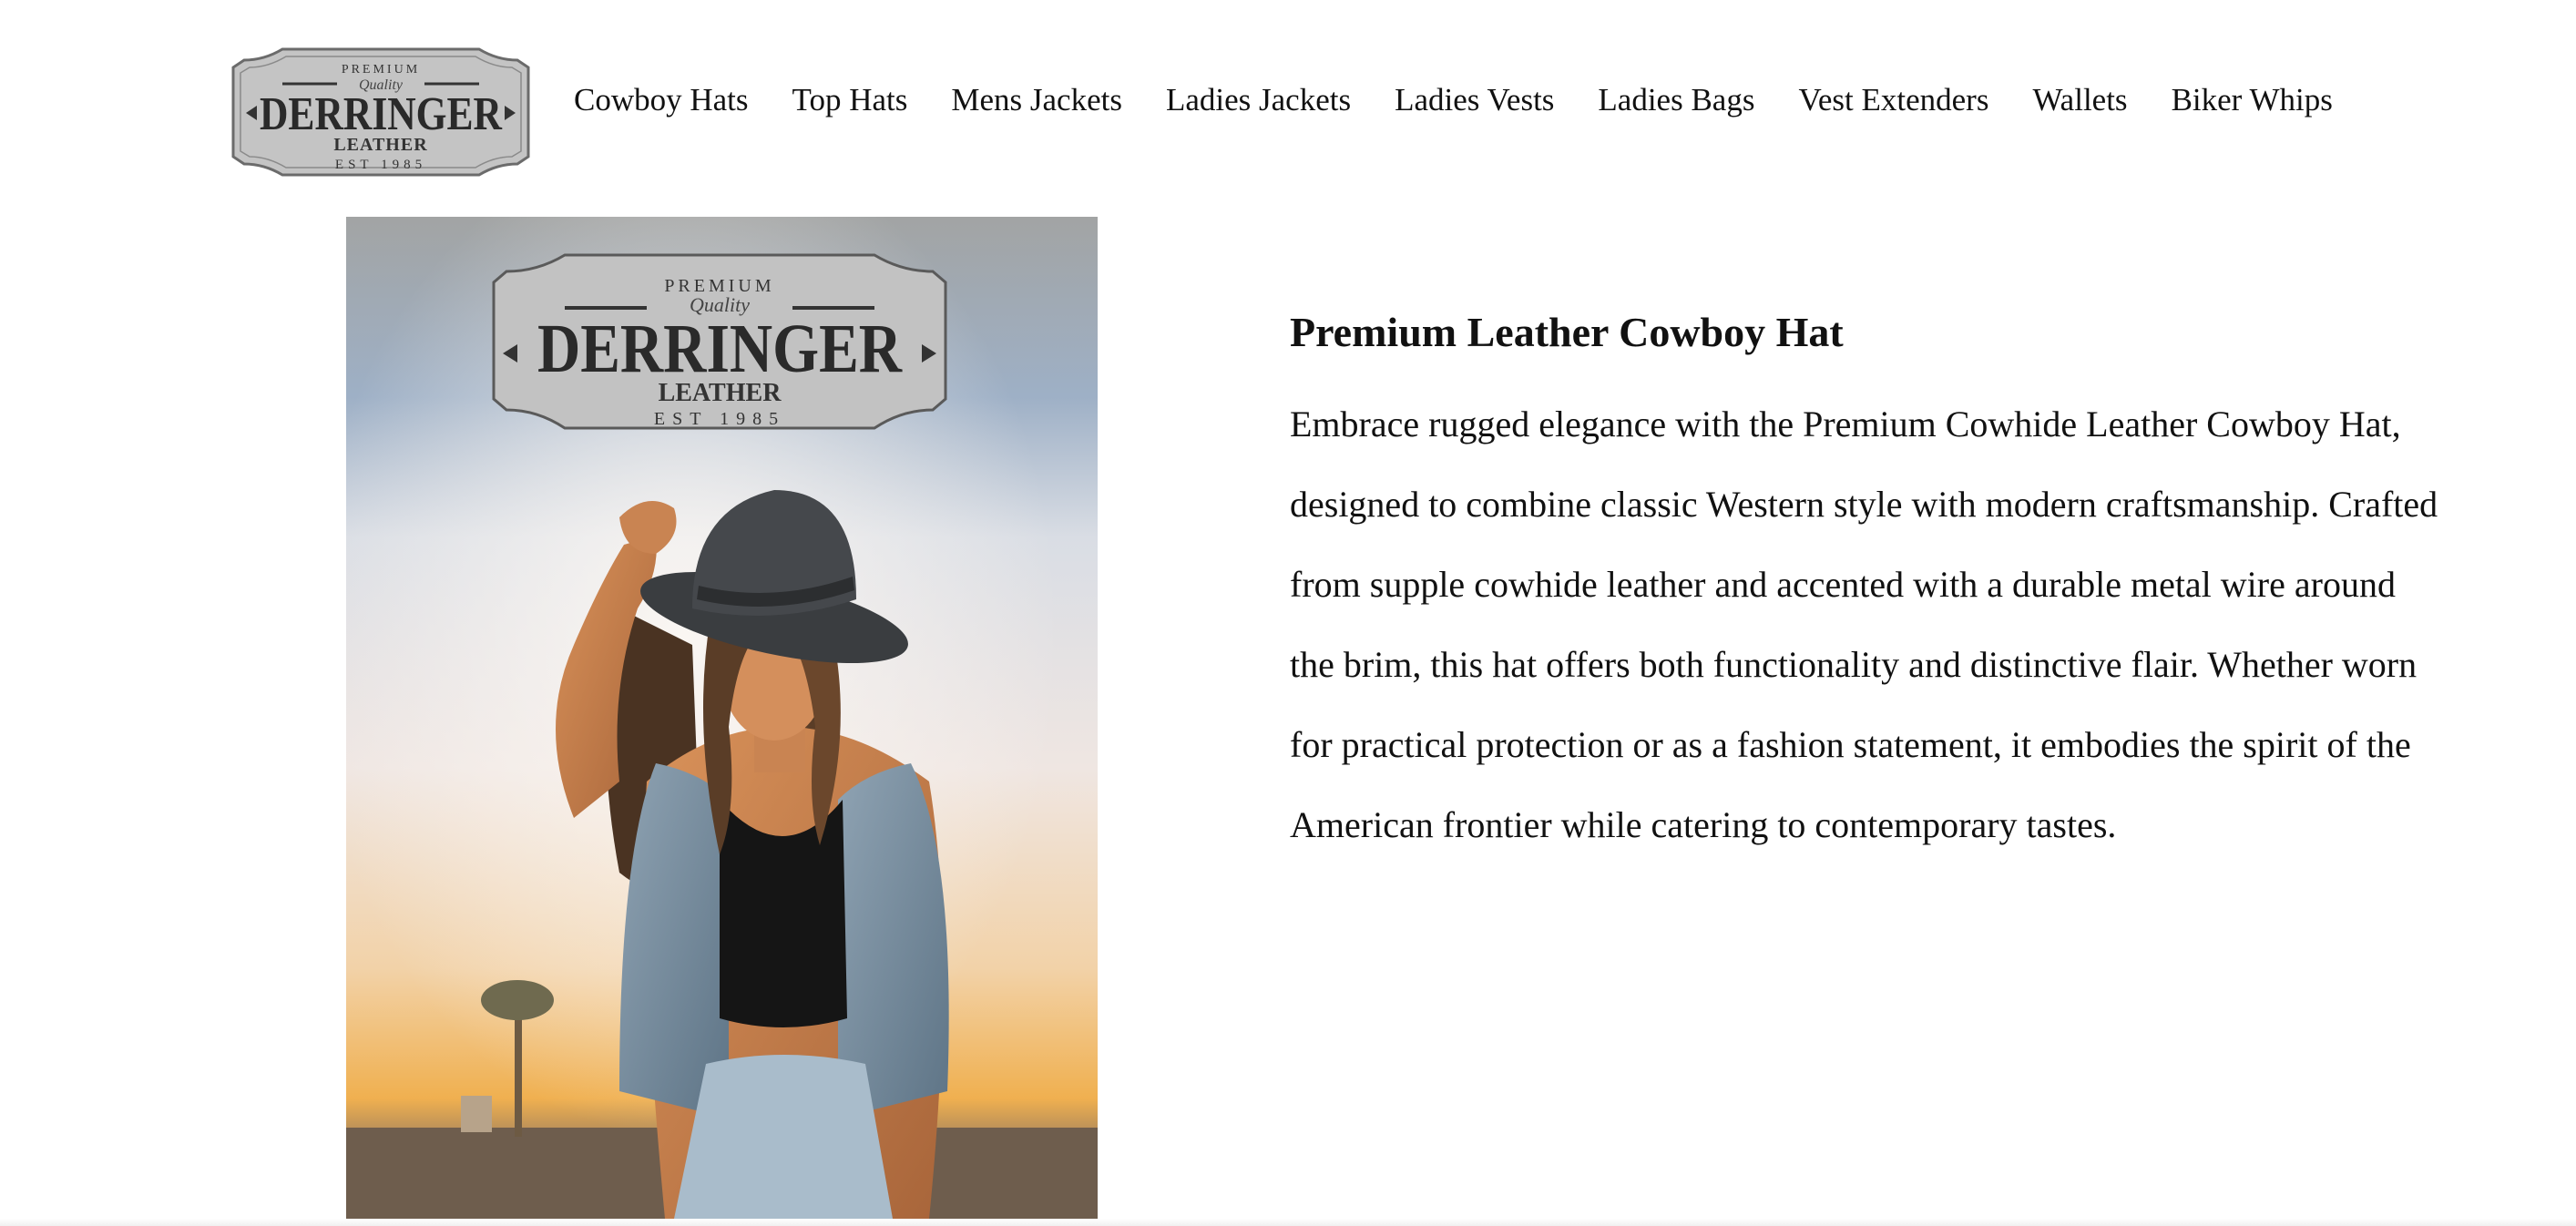 The image size is (2576, 1226). I want to click on page-bottom-edge, so click(1288, 1222).